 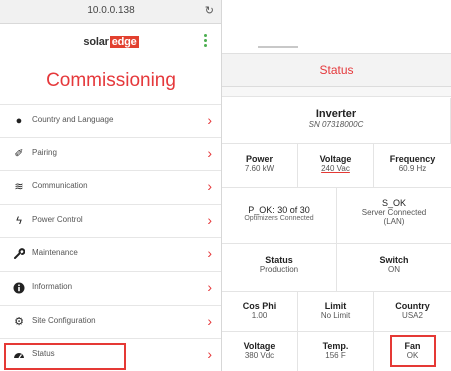 What do you see at coordinates (19, 121) in the screenshot?
I see `globe-icon: ●` at bounding box center [19, 121].